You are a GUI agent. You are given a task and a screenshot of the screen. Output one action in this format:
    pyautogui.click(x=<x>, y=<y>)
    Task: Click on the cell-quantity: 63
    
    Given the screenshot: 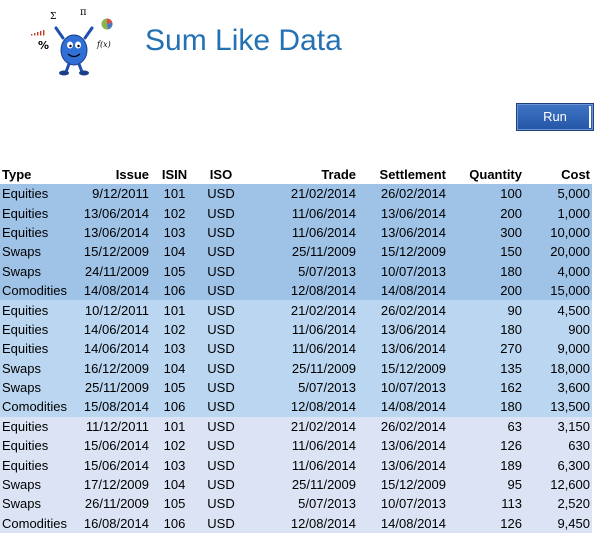 What is the action you would take?
    pyautogui.click(x=486, y=426)
    